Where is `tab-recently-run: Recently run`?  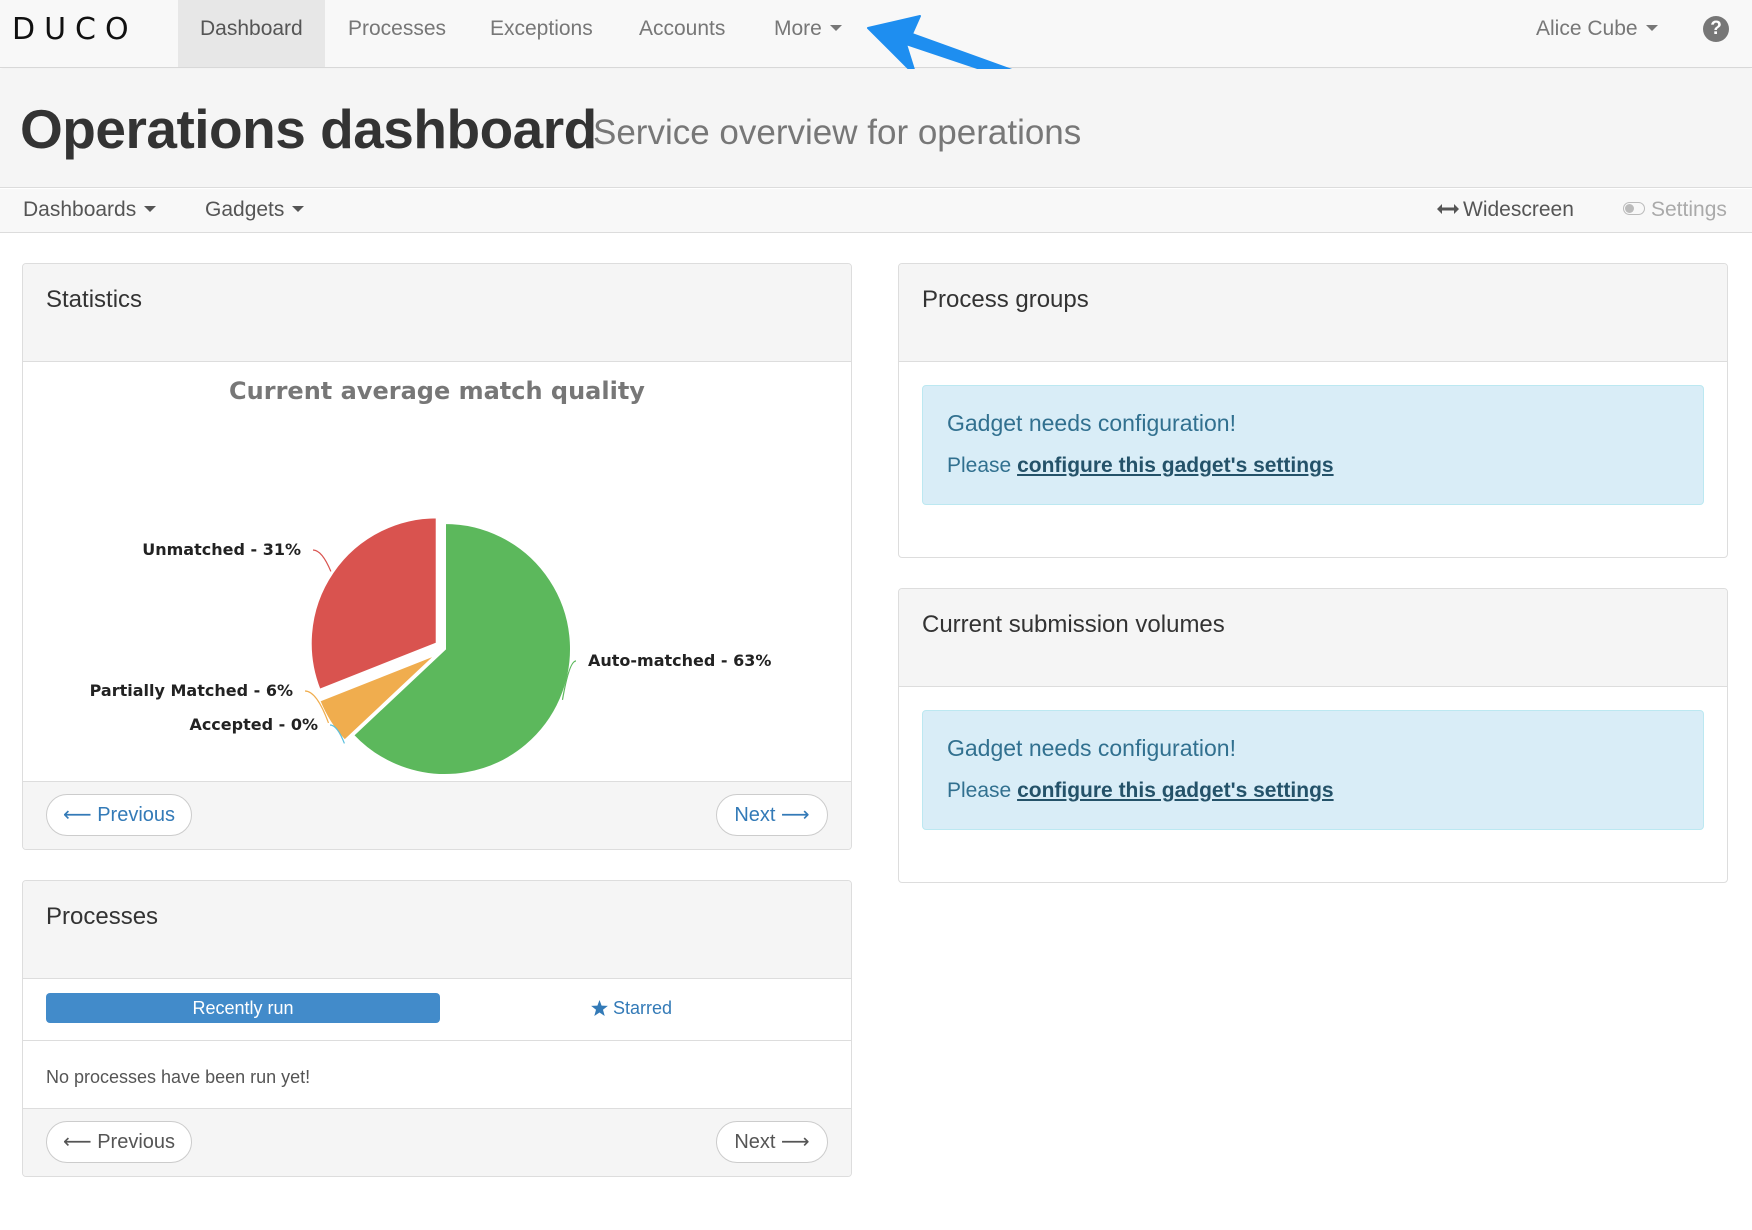
tab-recently-run: Recently run is located at coordinates (243, 1008).